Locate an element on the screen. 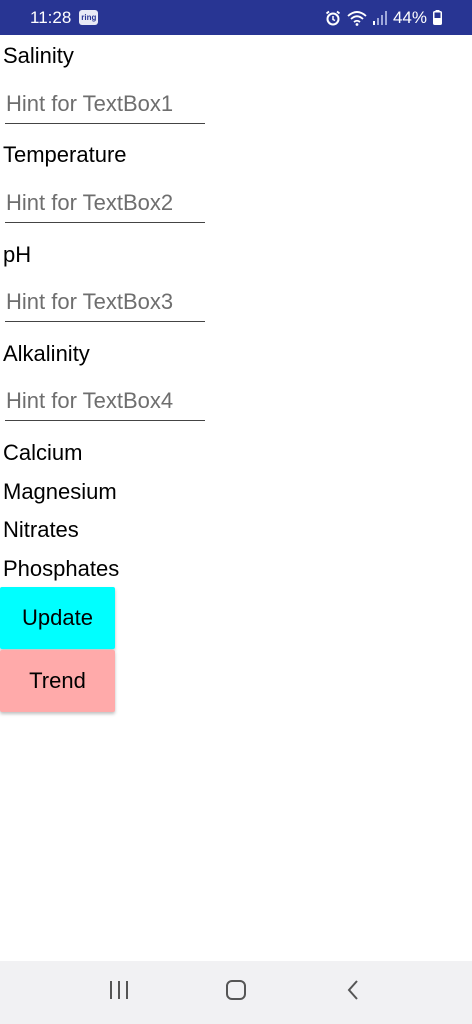 Image resolution: width=472 pixels, height=1024 pixels. nitrates-label: Nitrates is located at coordinates (41, 529).